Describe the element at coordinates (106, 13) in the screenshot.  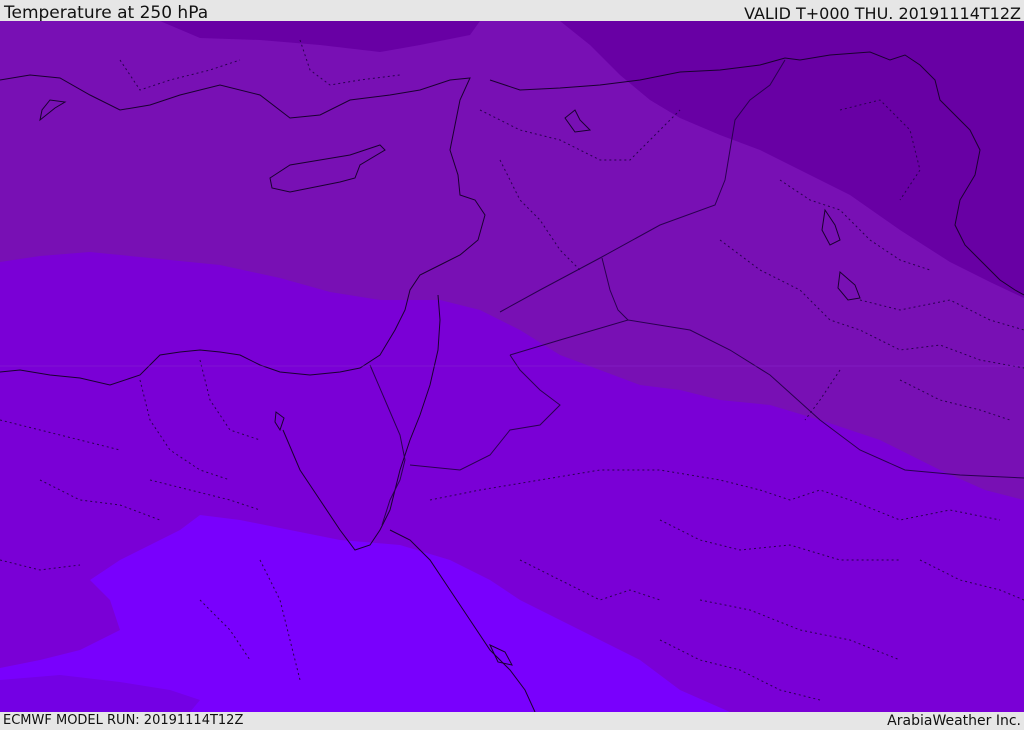
I see `map-title: Temperature at 250 hPa` at that location.